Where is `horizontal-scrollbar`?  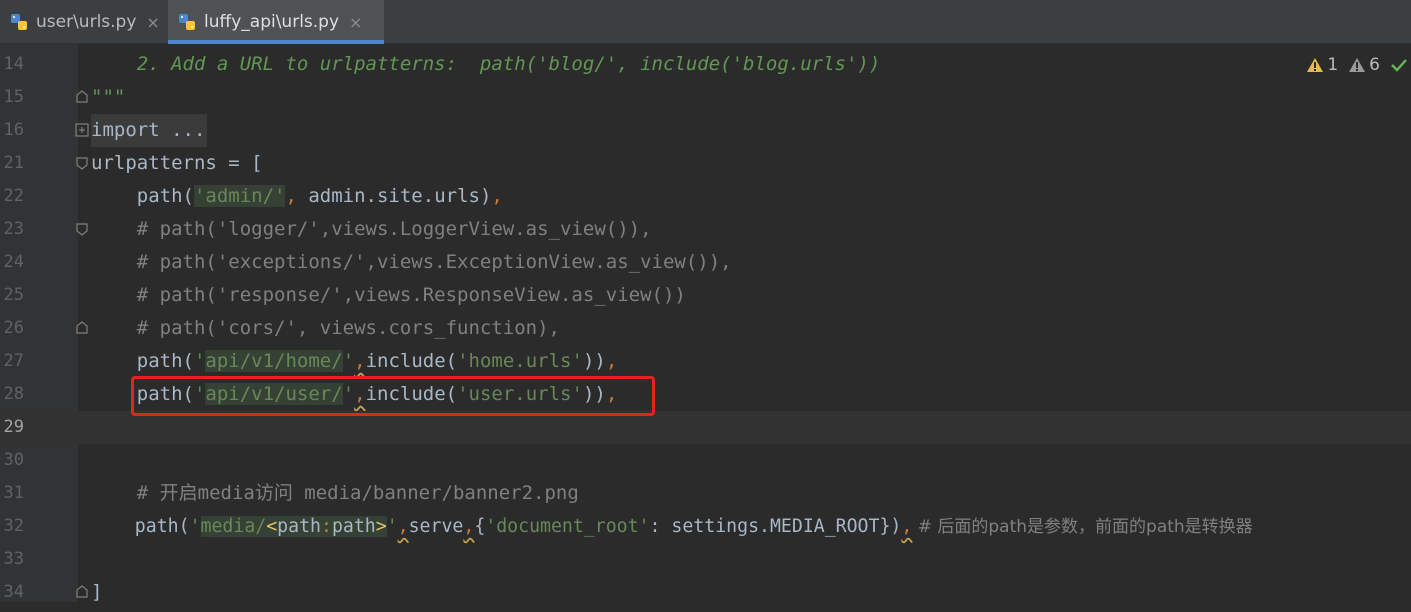
horizontal-scrollbar is located at coordinates (705, 607).